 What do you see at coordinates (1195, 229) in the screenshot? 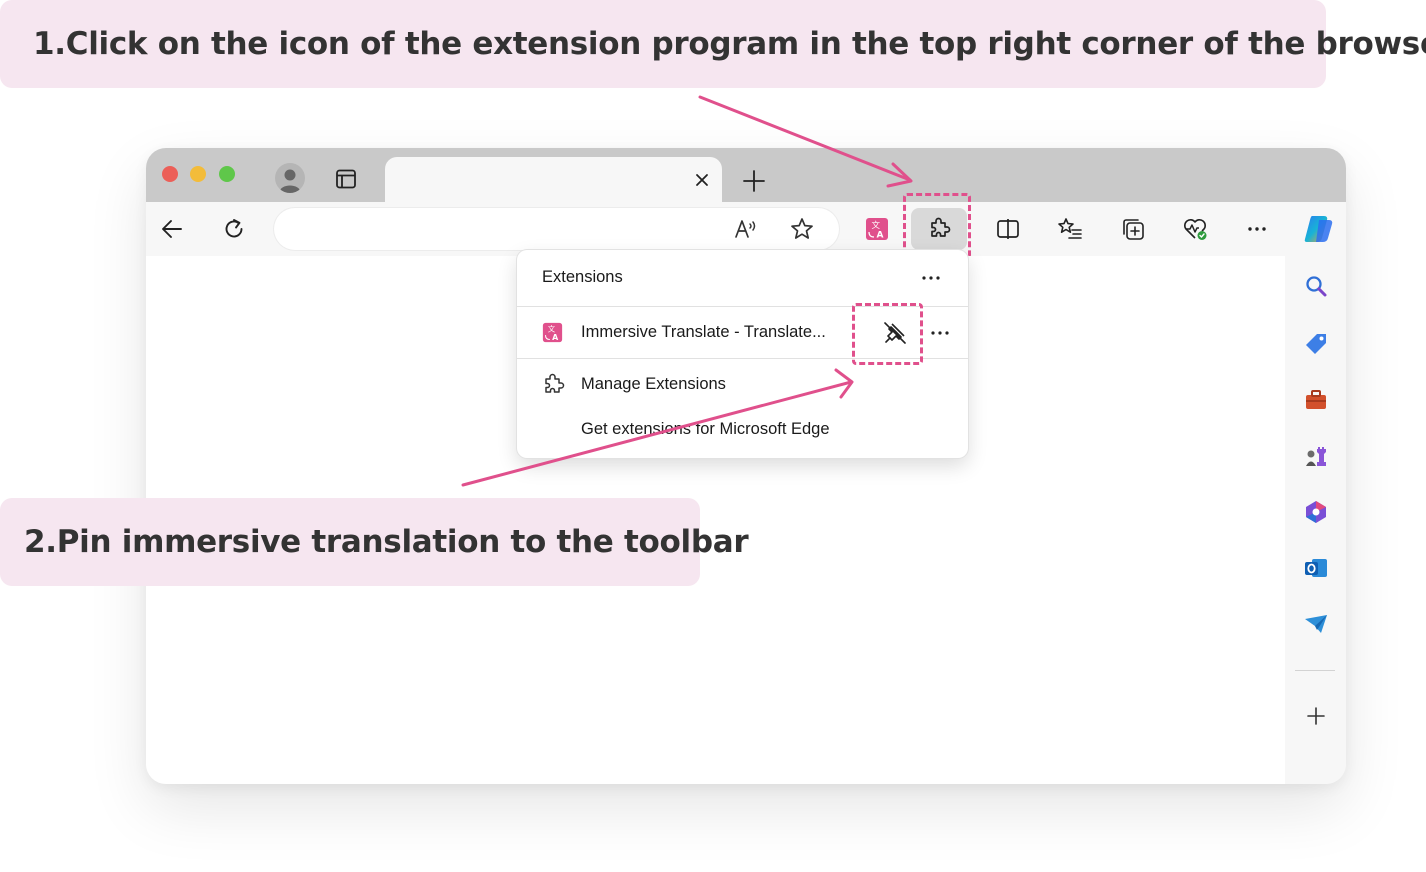
I see `browser-essentials-icon` at bounding box center [1195, 229].